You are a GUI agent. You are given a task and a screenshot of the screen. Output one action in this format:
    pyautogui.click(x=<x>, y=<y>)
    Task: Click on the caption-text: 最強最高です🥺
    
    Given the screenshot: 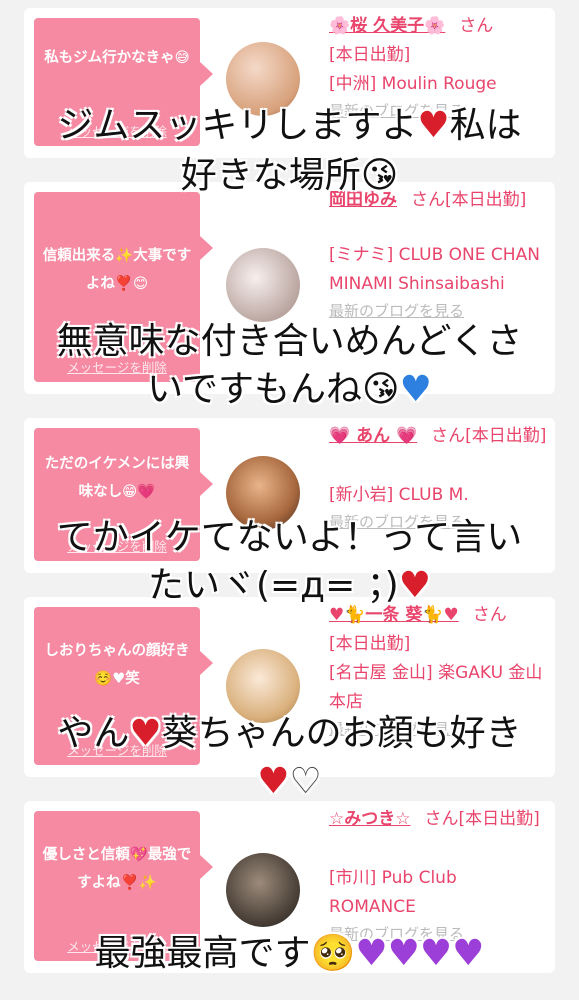 What is the action you would take?
    pyautogui.click(x=225, y=953)
    